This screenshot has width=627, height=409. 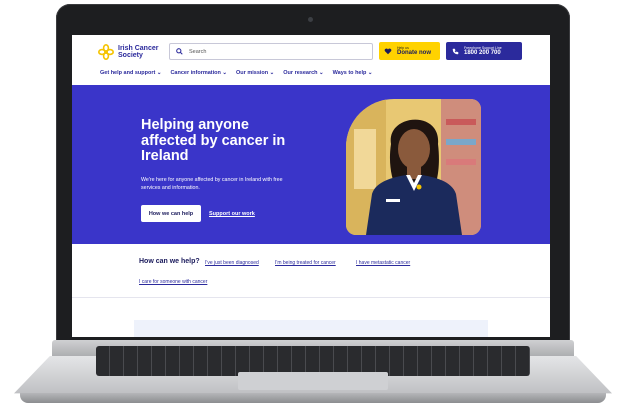 What do you see at coordinates (305, 263) in the screenshot?
I see `link-being-treated: I'm being treated for cancer` at bounding box center [305, 263].